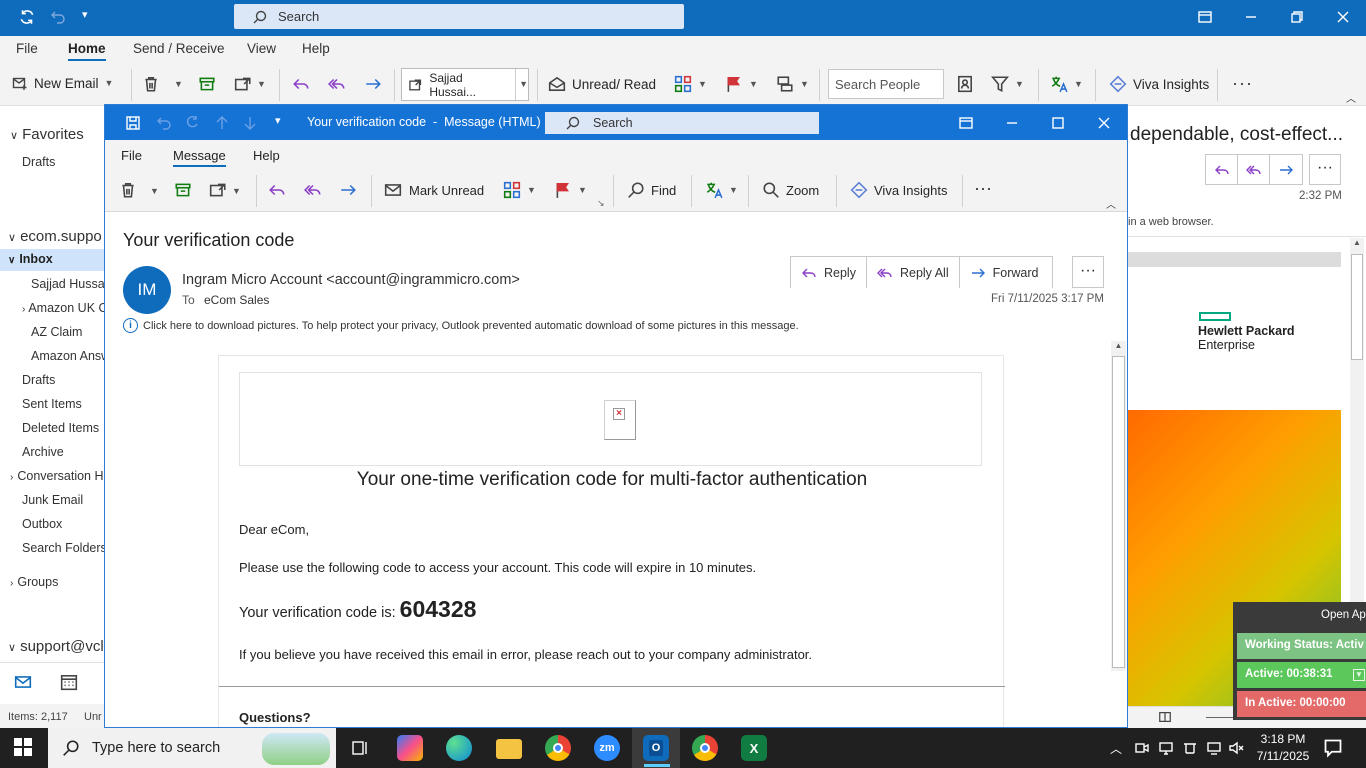 This screenshot has width=1366, height=768. What do you see at coordinates (1166, 748) in the screenshot?
I see `display-icon` at bounding box center [1166, 748].